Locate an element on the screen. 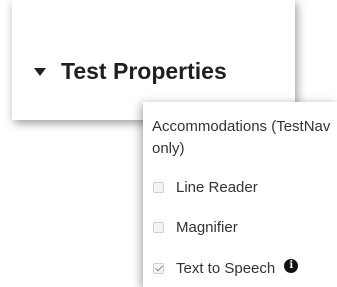  test-properties-header: Test Properties is located at coordinates (130, 71).